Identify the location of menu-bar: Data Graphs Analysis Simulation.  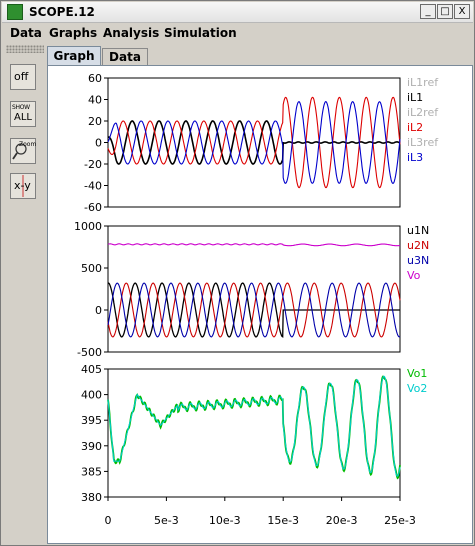
(237, 33).